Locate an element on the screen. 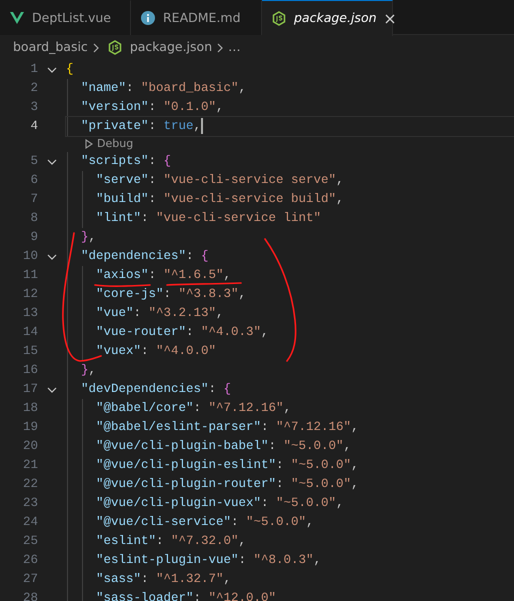  line-number: 17 is located at coordinates (30, 389).